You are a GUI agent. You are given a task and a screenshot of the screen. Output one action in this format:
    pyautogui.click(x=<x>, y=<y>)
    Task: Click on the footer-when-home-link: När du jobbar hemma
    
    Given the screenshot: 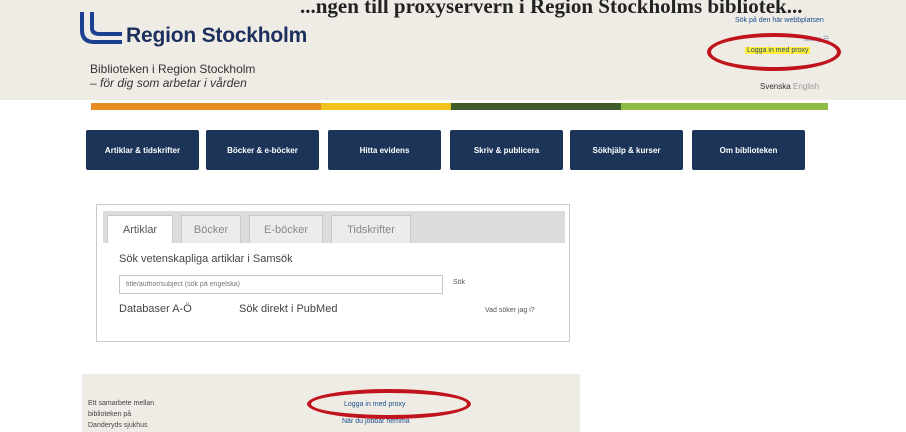 What is the action you would take?
    pyautogui.click(x=376, y=421)
    